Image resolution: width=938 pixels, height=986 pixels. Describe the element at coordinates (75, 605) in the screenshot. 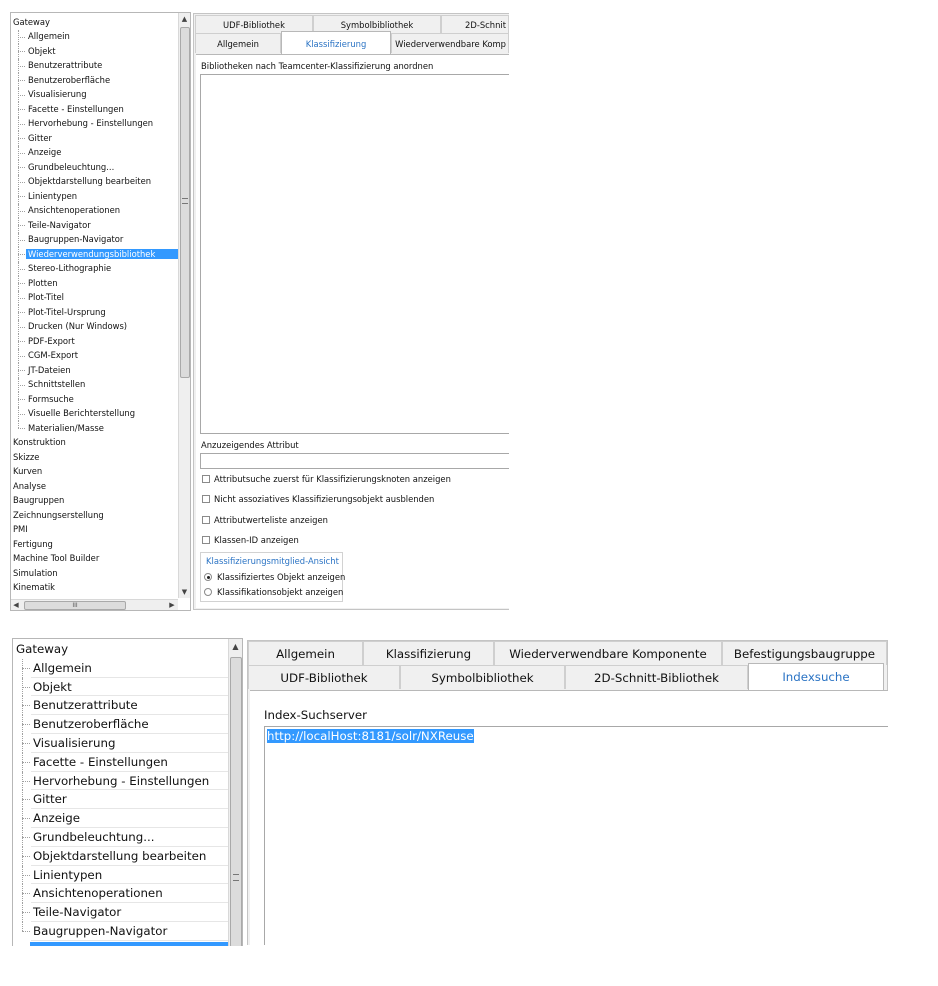

I see `top-tree-hscroll-thumb: III` at that location.